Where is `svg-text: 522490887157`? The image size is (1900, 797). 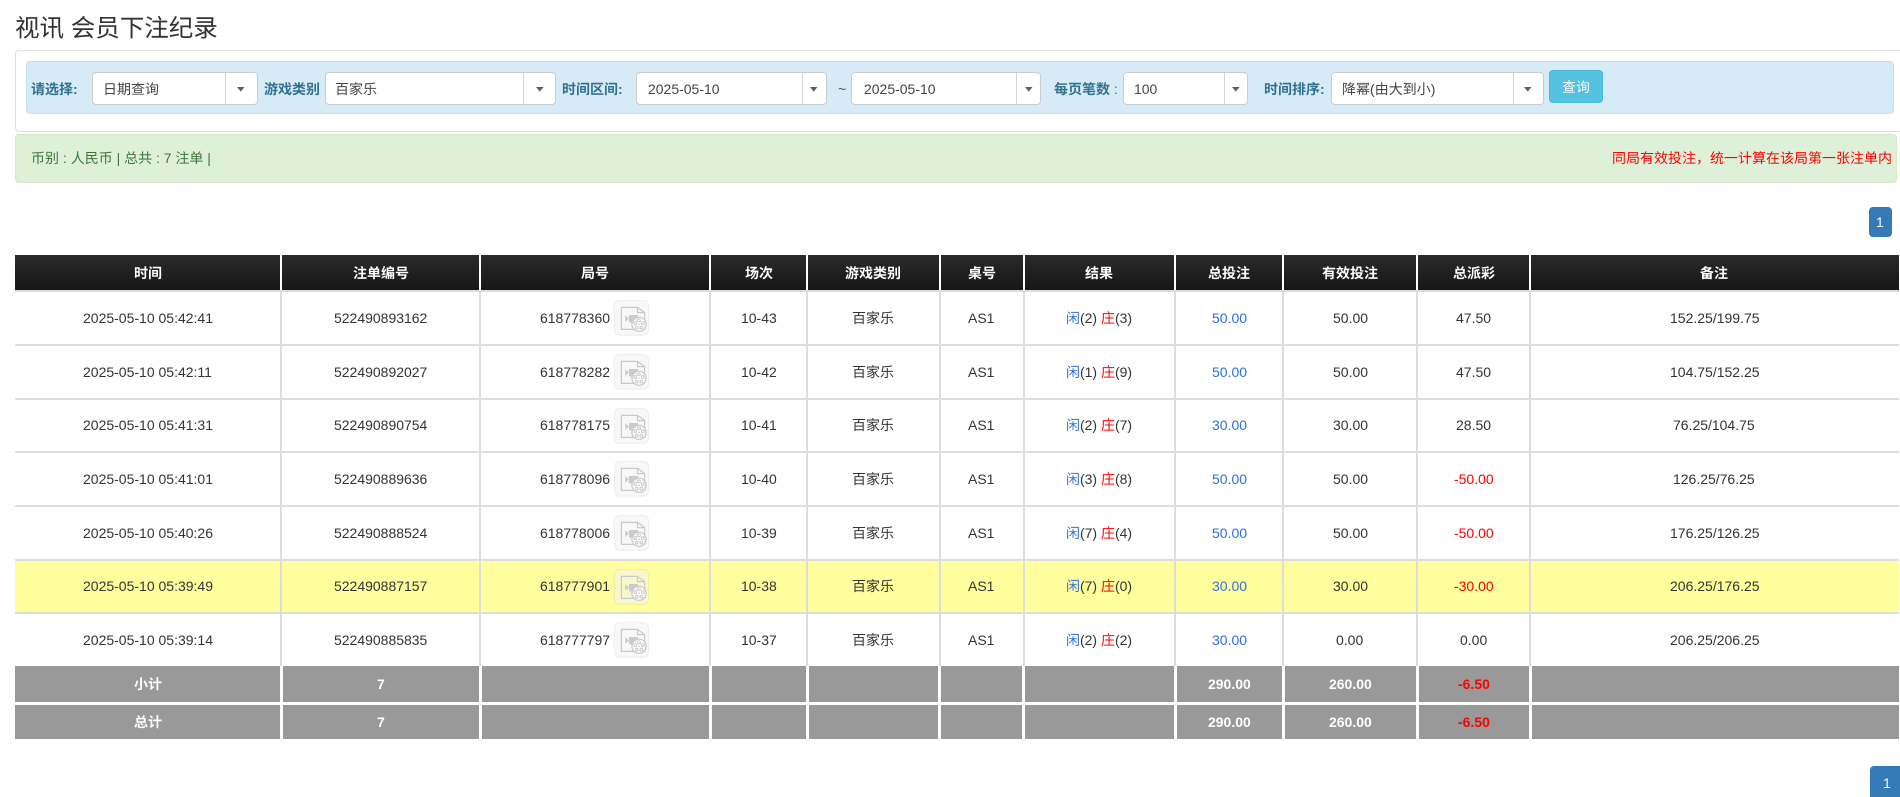 svg-text: 522490887157 is located at coordinates (381, 586).